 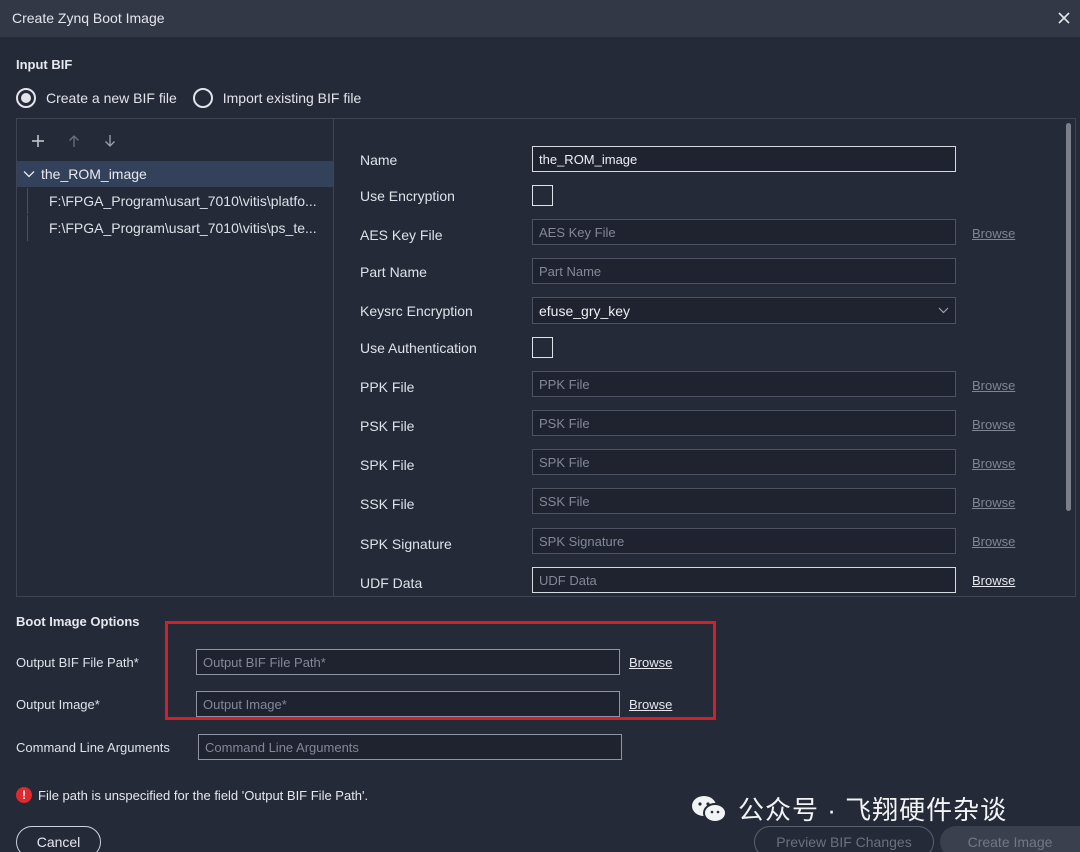 What do you see at coordinates (542, 347) in the screenshot?
I see `use-authentication-checkbox` at bounding box center [542, 347].